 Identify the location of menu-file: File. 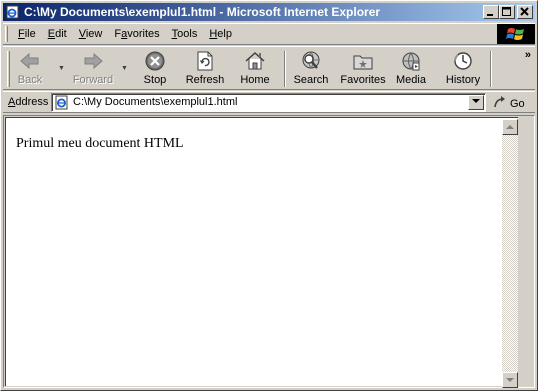
(27, 34).